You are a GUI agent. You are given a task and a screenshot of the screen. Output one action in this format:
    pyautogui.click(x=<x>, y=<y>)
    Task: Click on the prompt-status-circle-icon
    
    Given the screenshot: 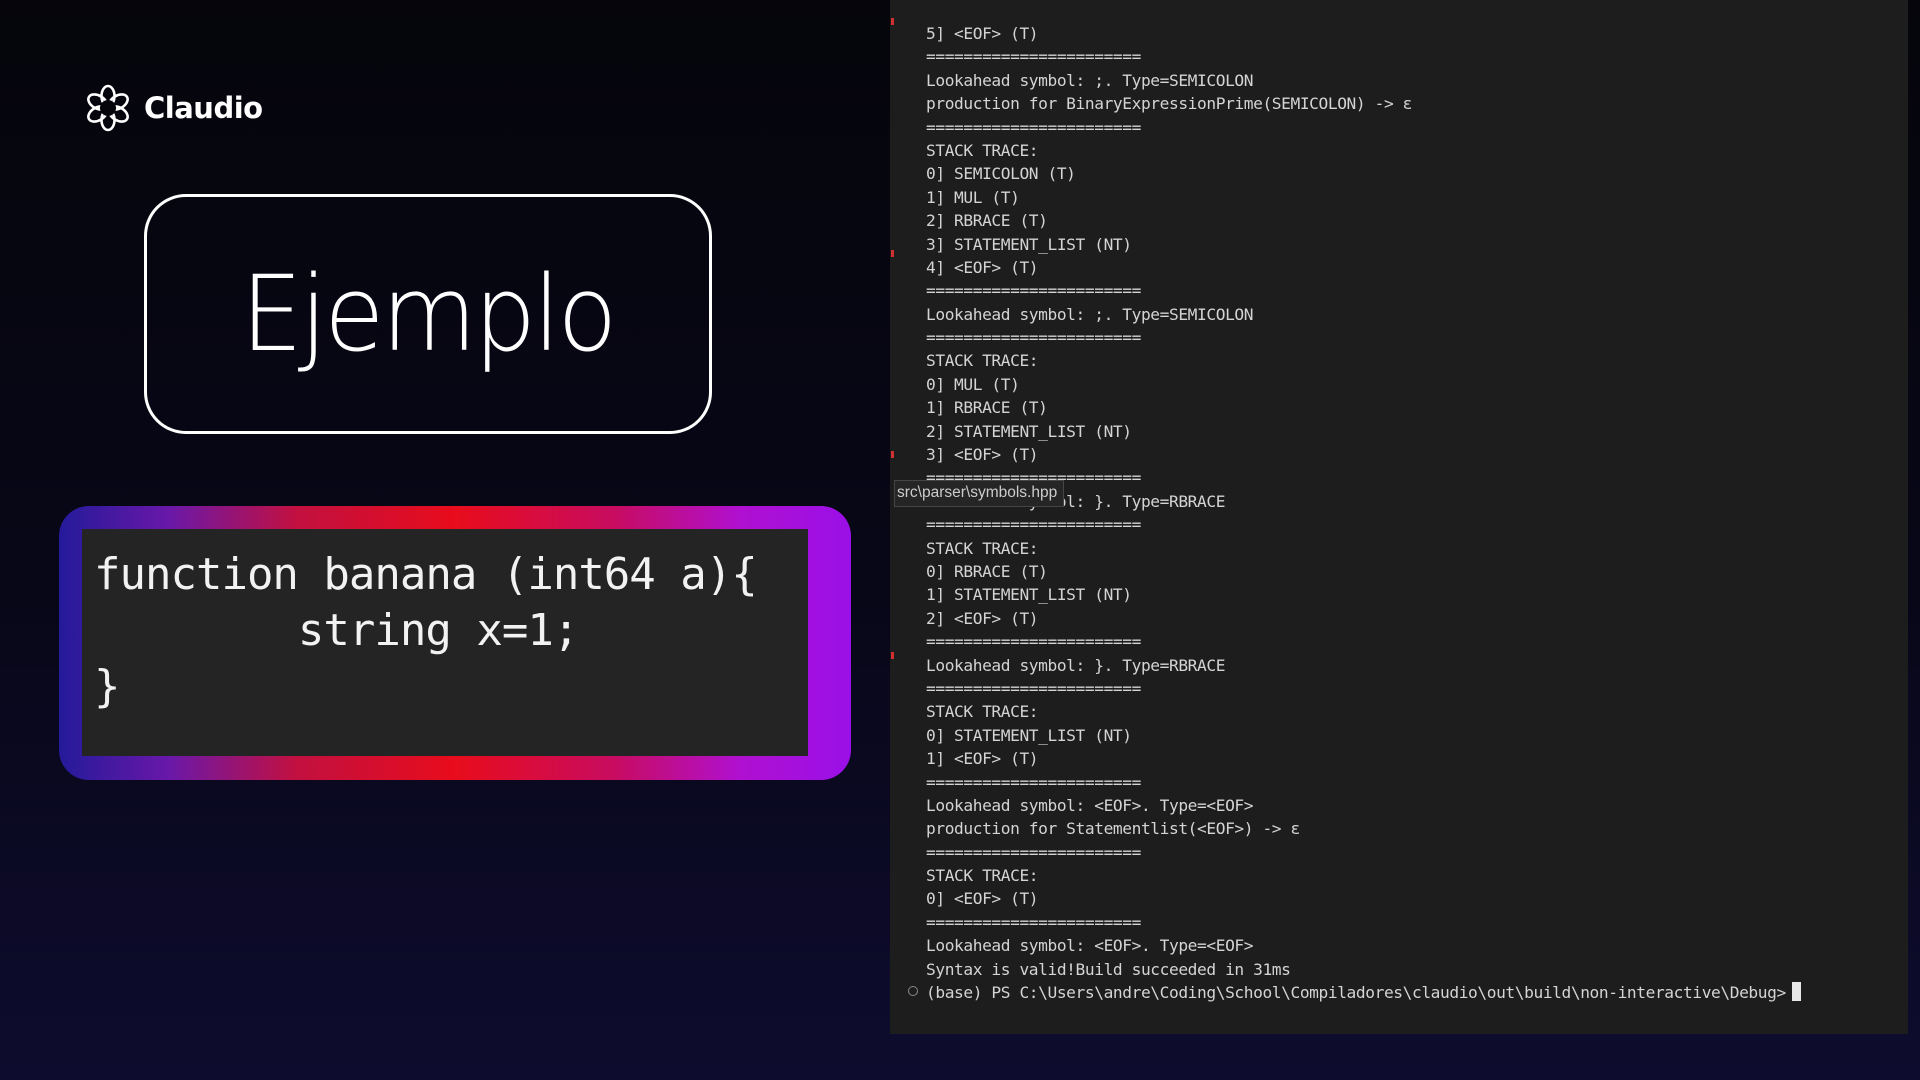 What is the action you would take?
    pyautogui.click(x=913, y=991)
    